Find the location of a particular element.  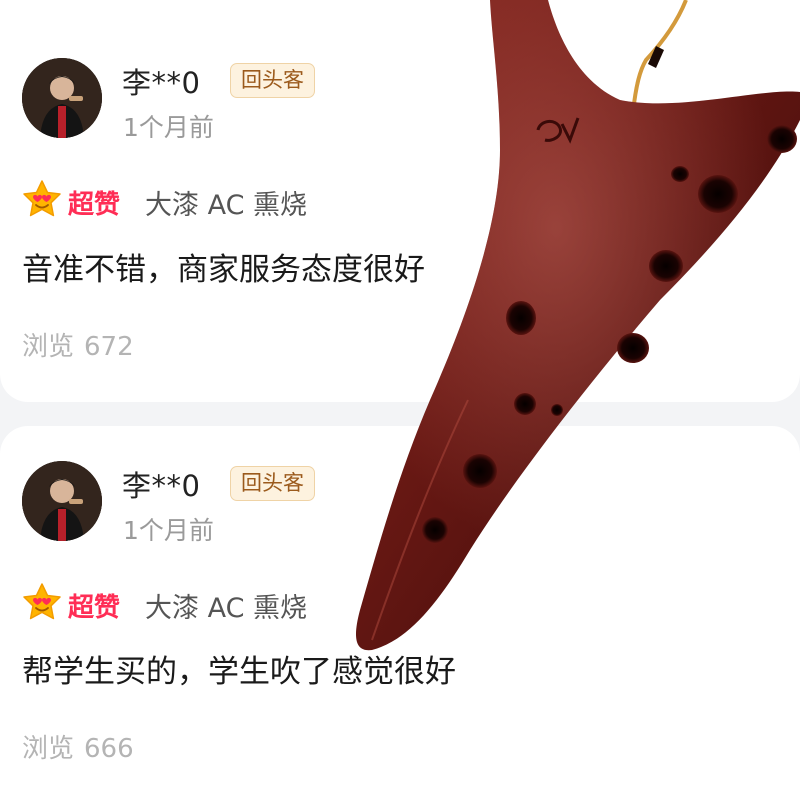

review-text: 音准不错，商家服务态度很好 is located at coordinates (223, 270).